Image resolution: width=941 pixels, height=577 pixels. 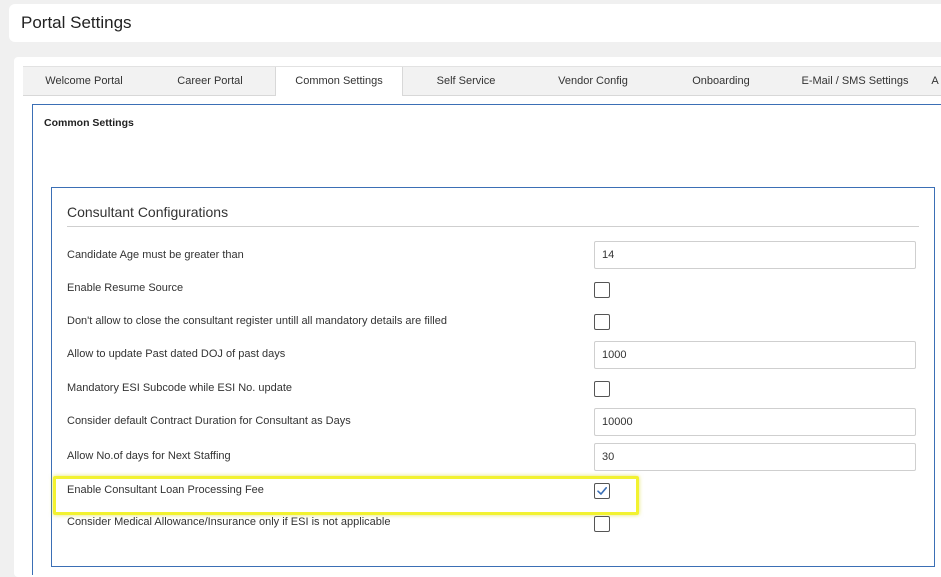 What do you see at coordinates (755, 422) in the screenshot?
I see `contract-duration-input` at bounding box center [755, 422].